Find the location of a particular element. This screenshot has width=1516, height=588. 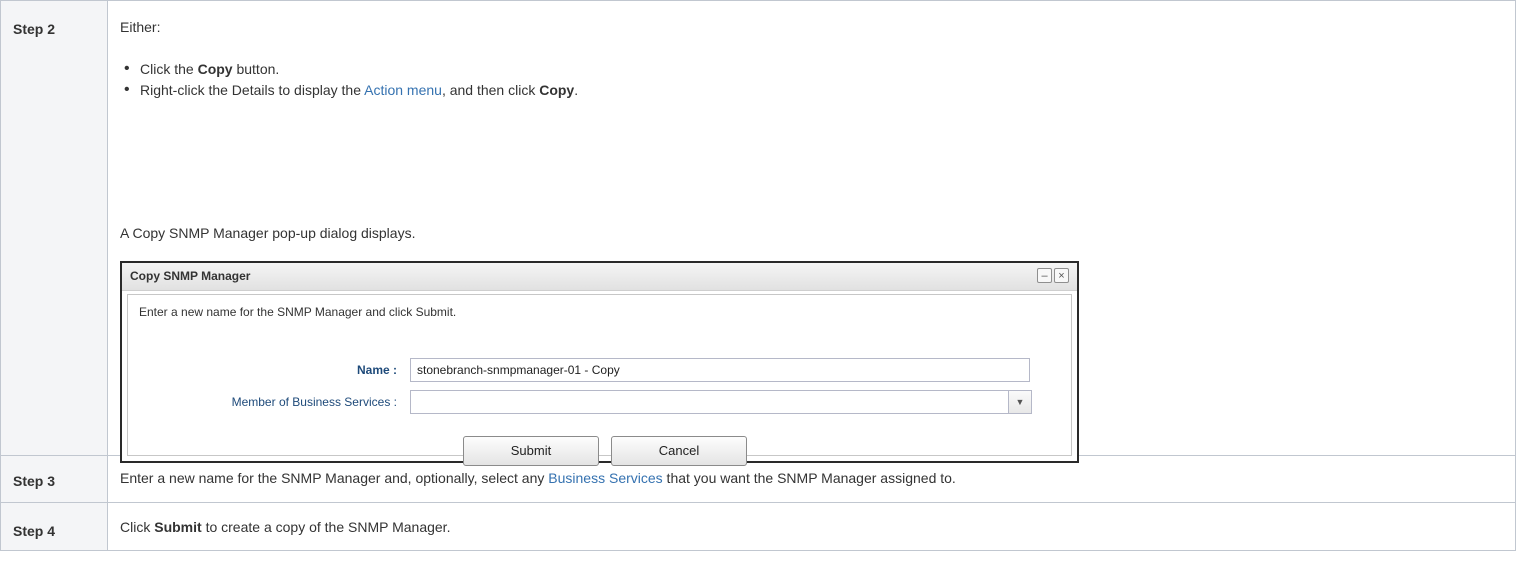

step-bold-text: Submit is located at coordinates (178, 527).